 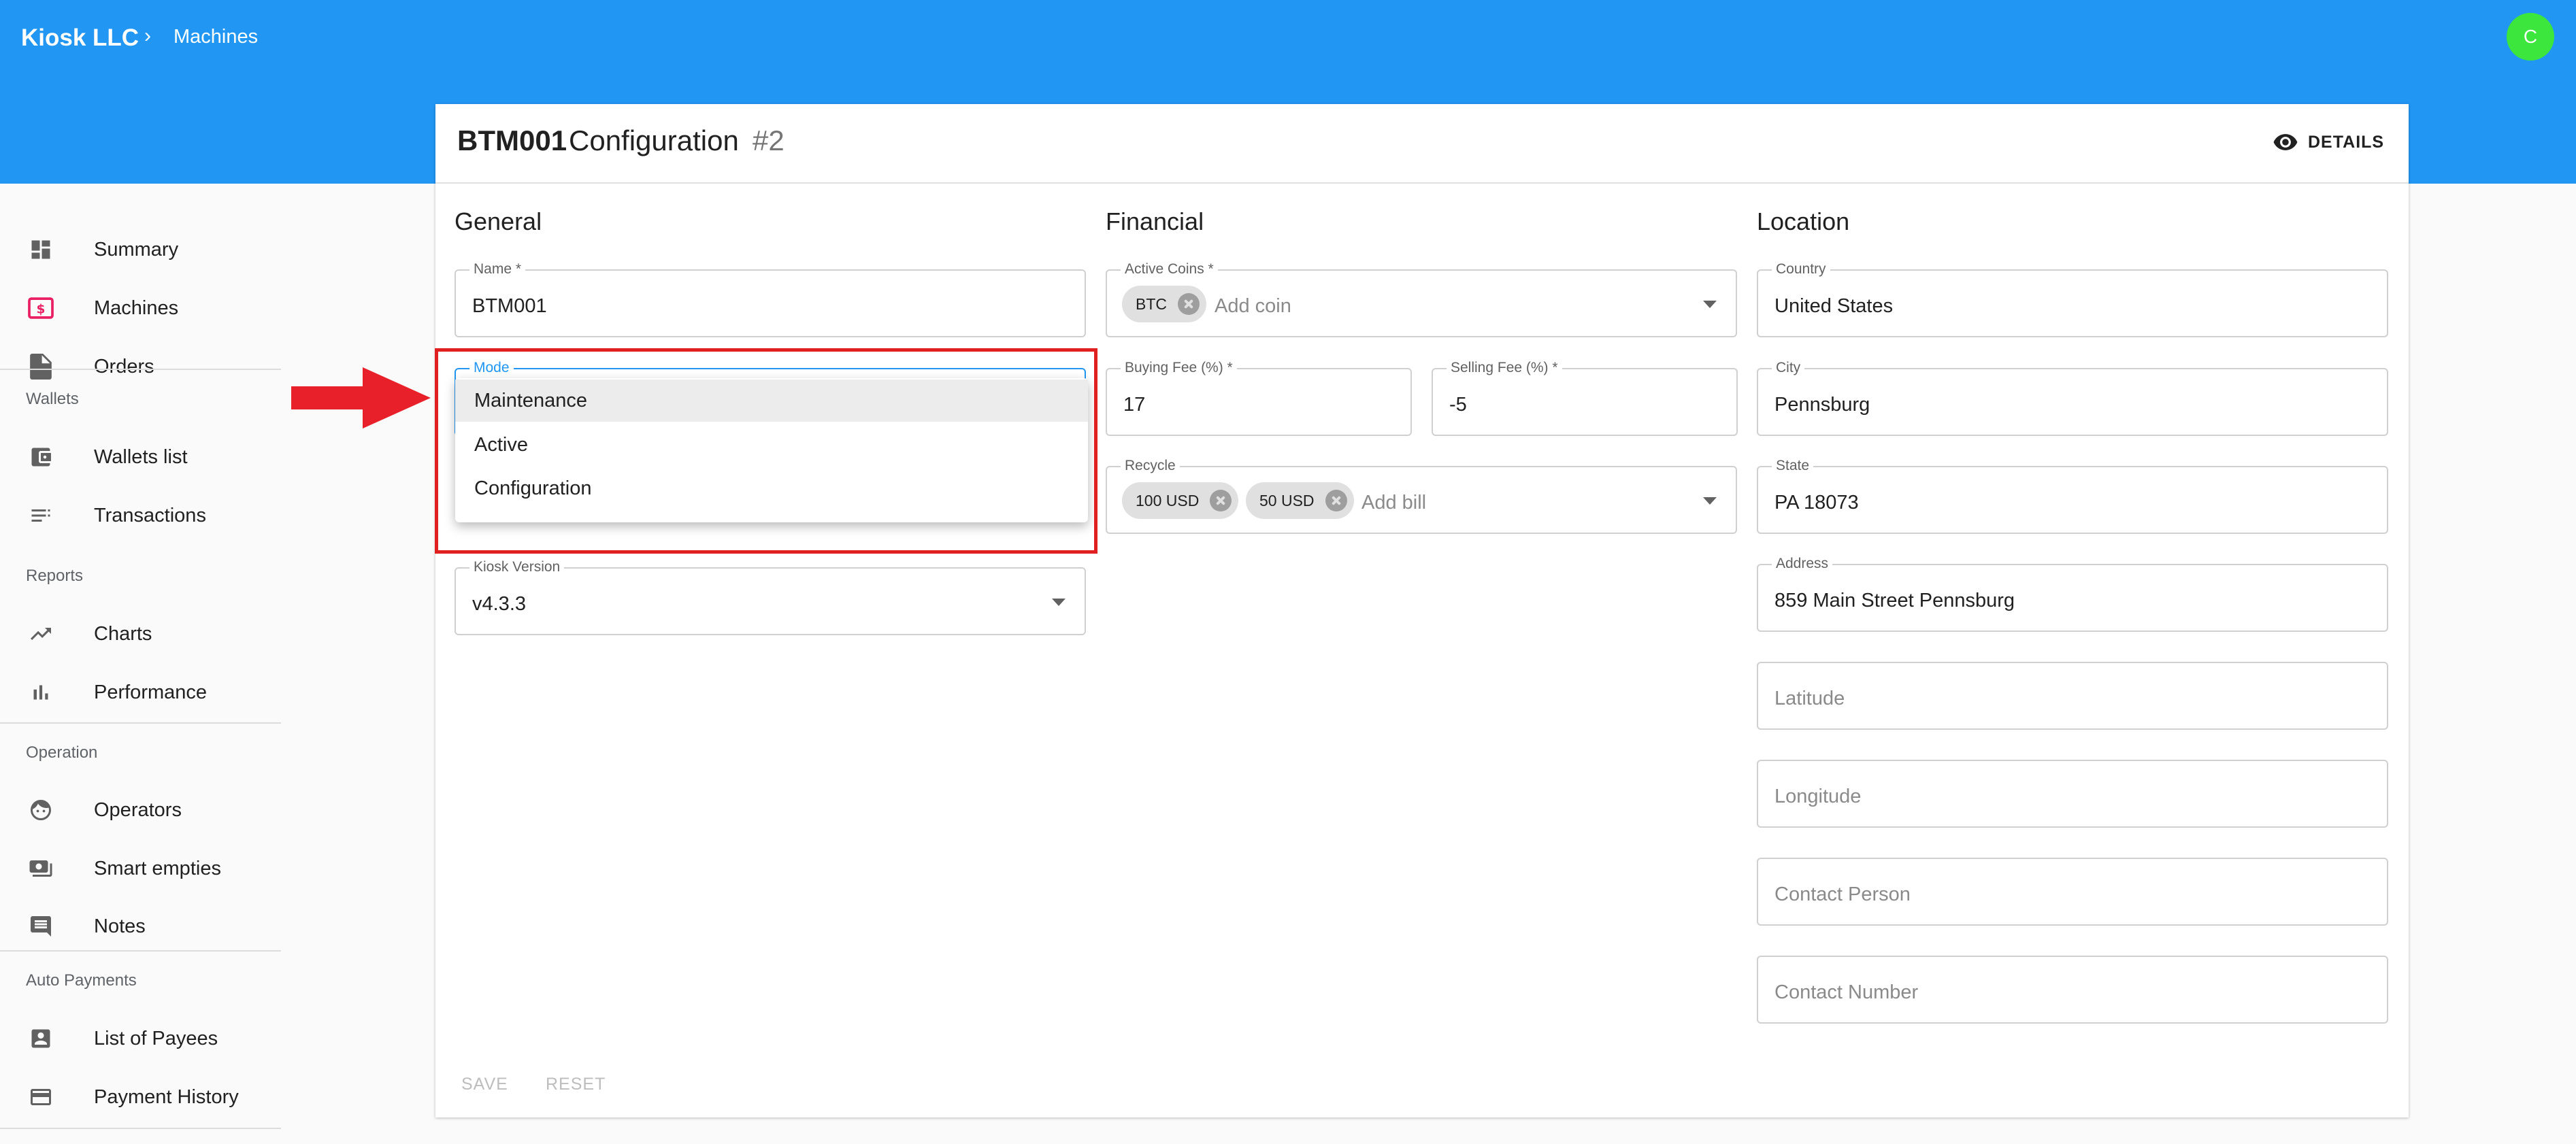 I want to click on comment-icon, so click(x=40, y=926).